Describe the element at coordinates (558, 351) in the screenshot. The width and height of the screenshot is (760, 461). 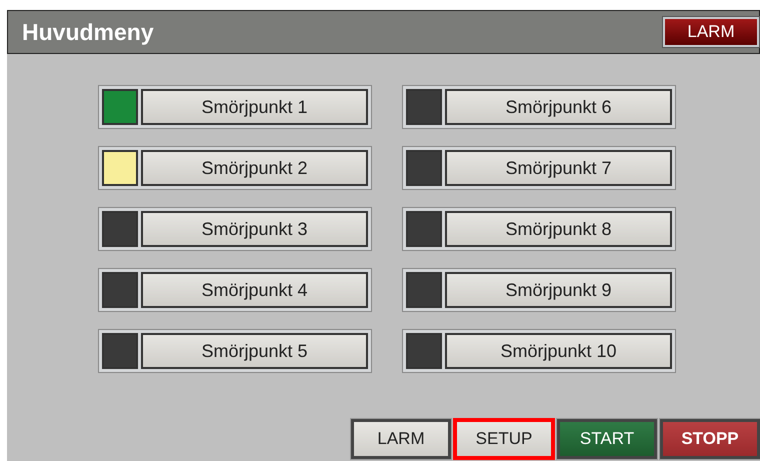
I see `lube-point-button: Smörjpunkt 10` at that location.